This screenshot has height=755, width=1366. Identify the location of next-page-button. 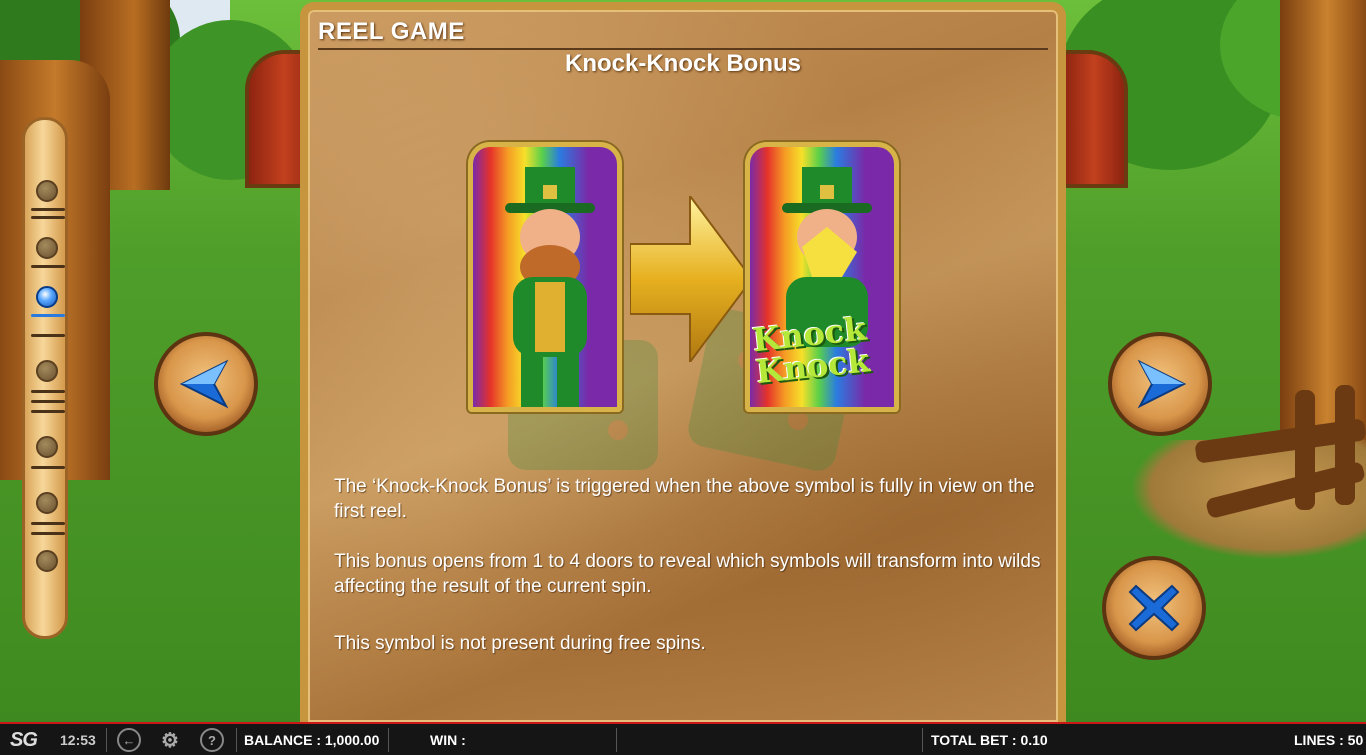
(1160, 384).